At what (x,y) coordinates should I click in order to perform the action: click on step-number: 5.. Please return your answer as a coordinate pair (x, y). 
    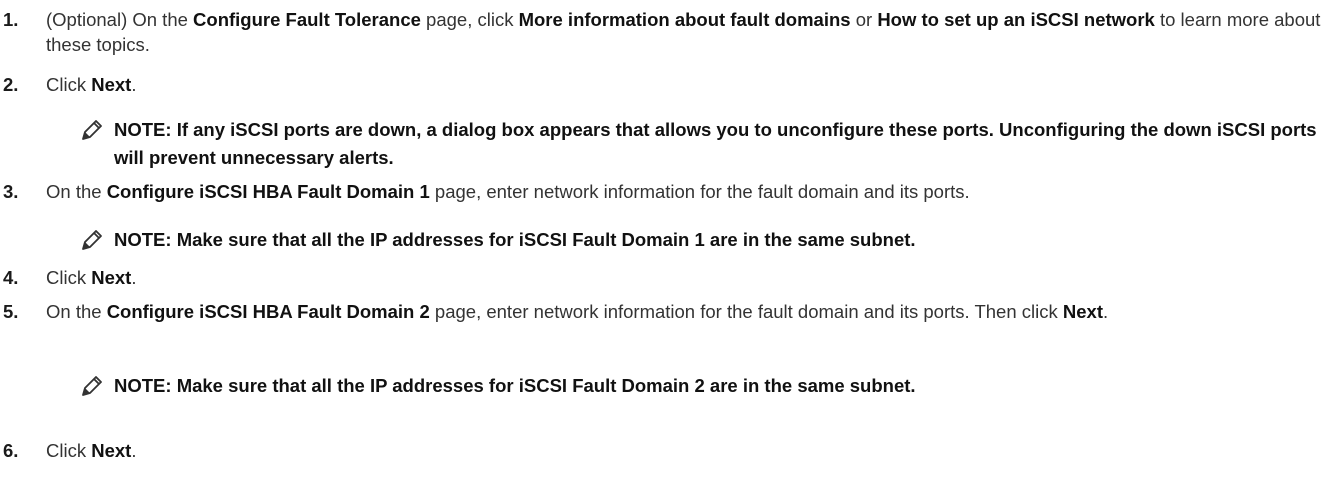
    Looking at the image, I should click on (11, 311).